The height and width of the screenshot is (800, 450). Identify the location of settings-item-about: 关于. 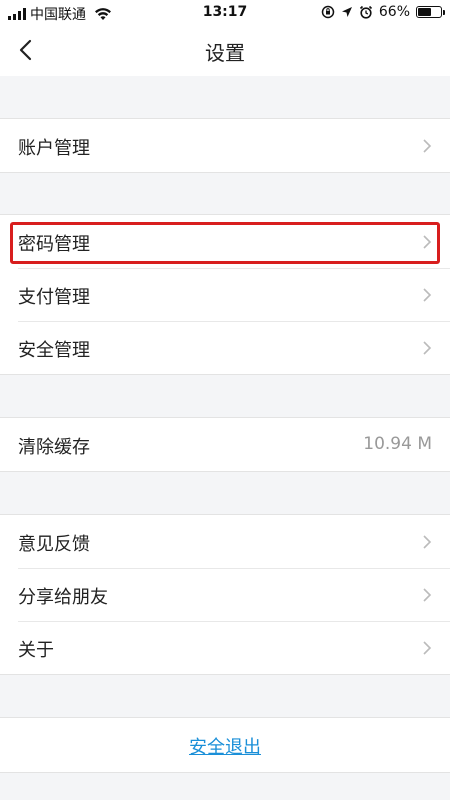
(225, 647).